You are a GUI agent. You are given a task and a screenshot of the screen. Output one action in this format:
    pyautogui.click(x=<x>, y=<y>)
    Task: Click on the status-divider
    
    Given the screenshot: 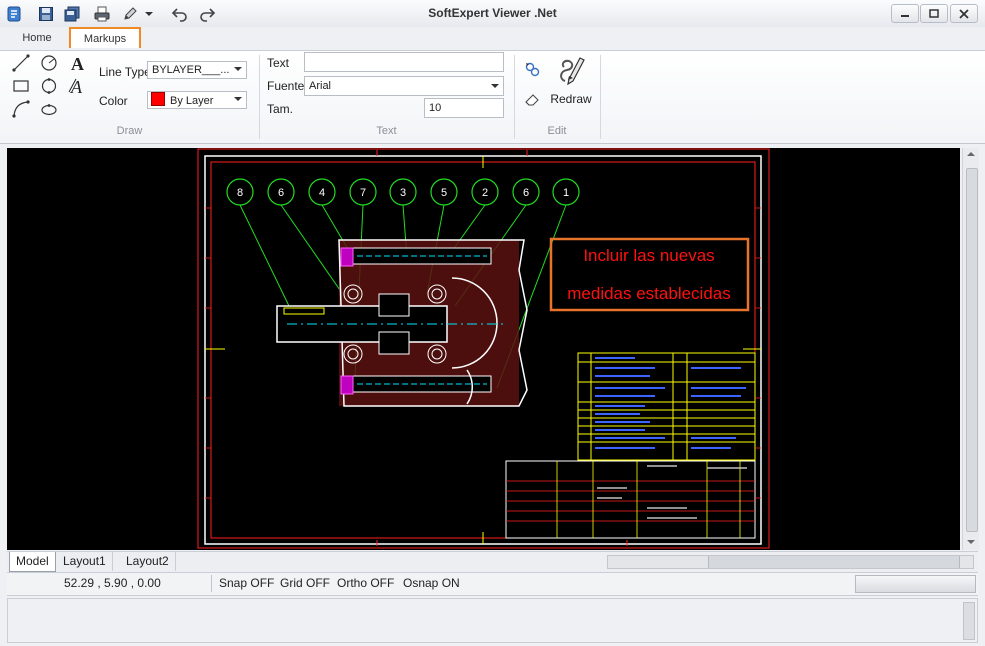 What is the action you would take?
    pyautogui.click(x=211, y=583)
    